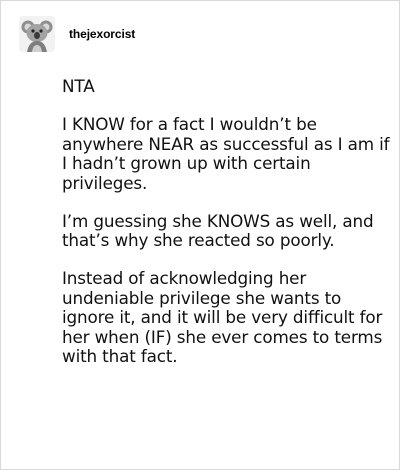 The image size is (400, 470). Describe the element at coordinates (78, 86) in the screenshot. I see `post-paragraph: NTA` at that location.